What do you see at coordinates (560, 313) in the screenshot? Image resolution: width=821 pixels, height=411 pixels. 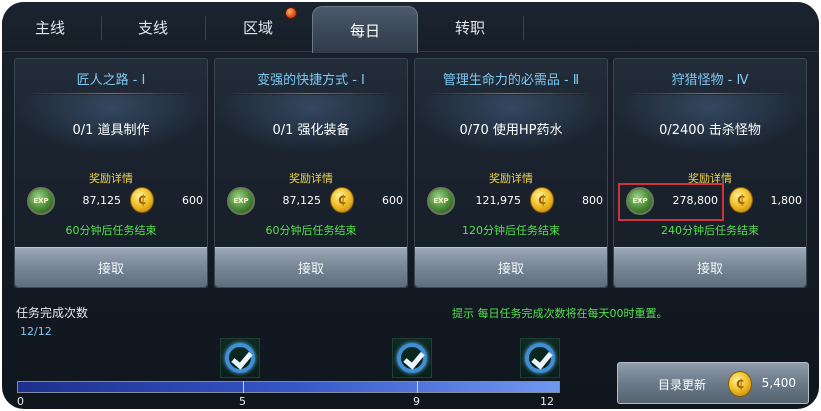 I see `reset-tip: 提示 每日任务完成次数将在每天00时重置。` at bounding box center [560, 313].